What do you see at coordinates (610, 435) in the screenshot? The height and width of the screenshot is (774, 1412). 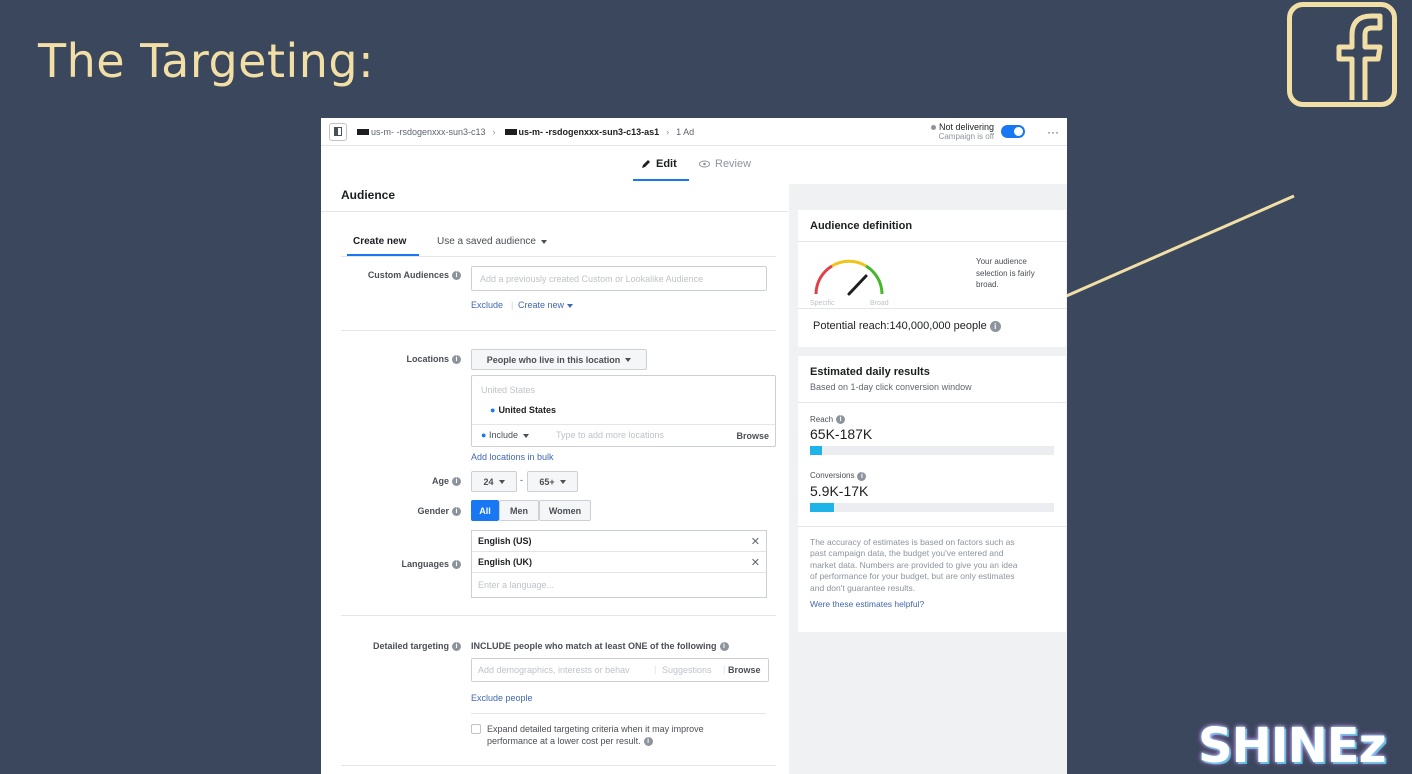 I see `location-search-input: Type to add more locations` at bounding box center [610, 435].